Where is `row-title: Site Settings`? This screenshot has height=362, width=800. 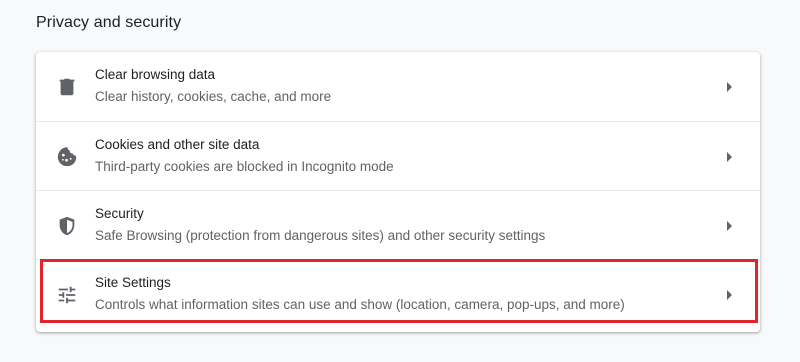
row-title: Site Settings is located at coordinates (133, 282).